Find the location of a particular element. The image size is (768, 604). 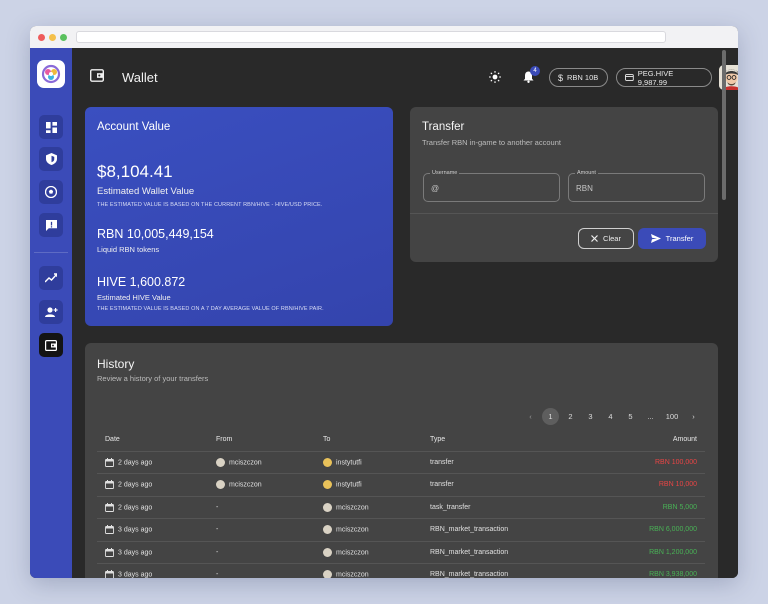

sidebar is located at coordinates (51, 313).